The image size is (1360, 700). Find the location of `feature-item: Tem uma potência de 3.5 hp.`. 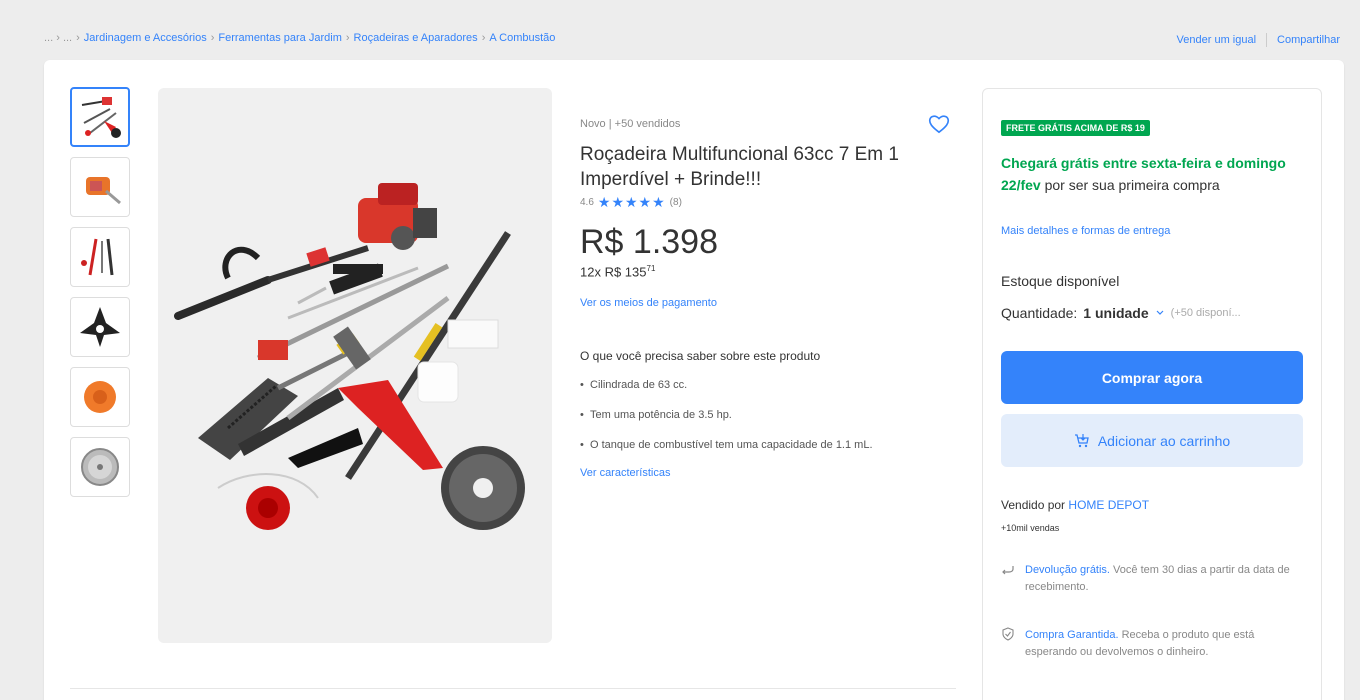

feature-item: Tem uma potência de 3.5 hp. is located at coordinates (775, 415).